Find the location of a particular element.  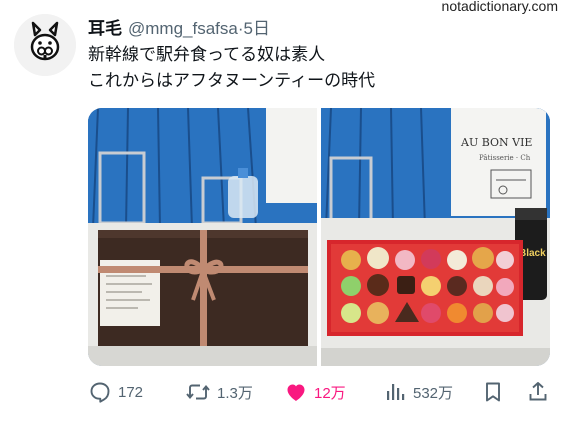

rabbit-avatar-icon is located at coordinates (45, 45).